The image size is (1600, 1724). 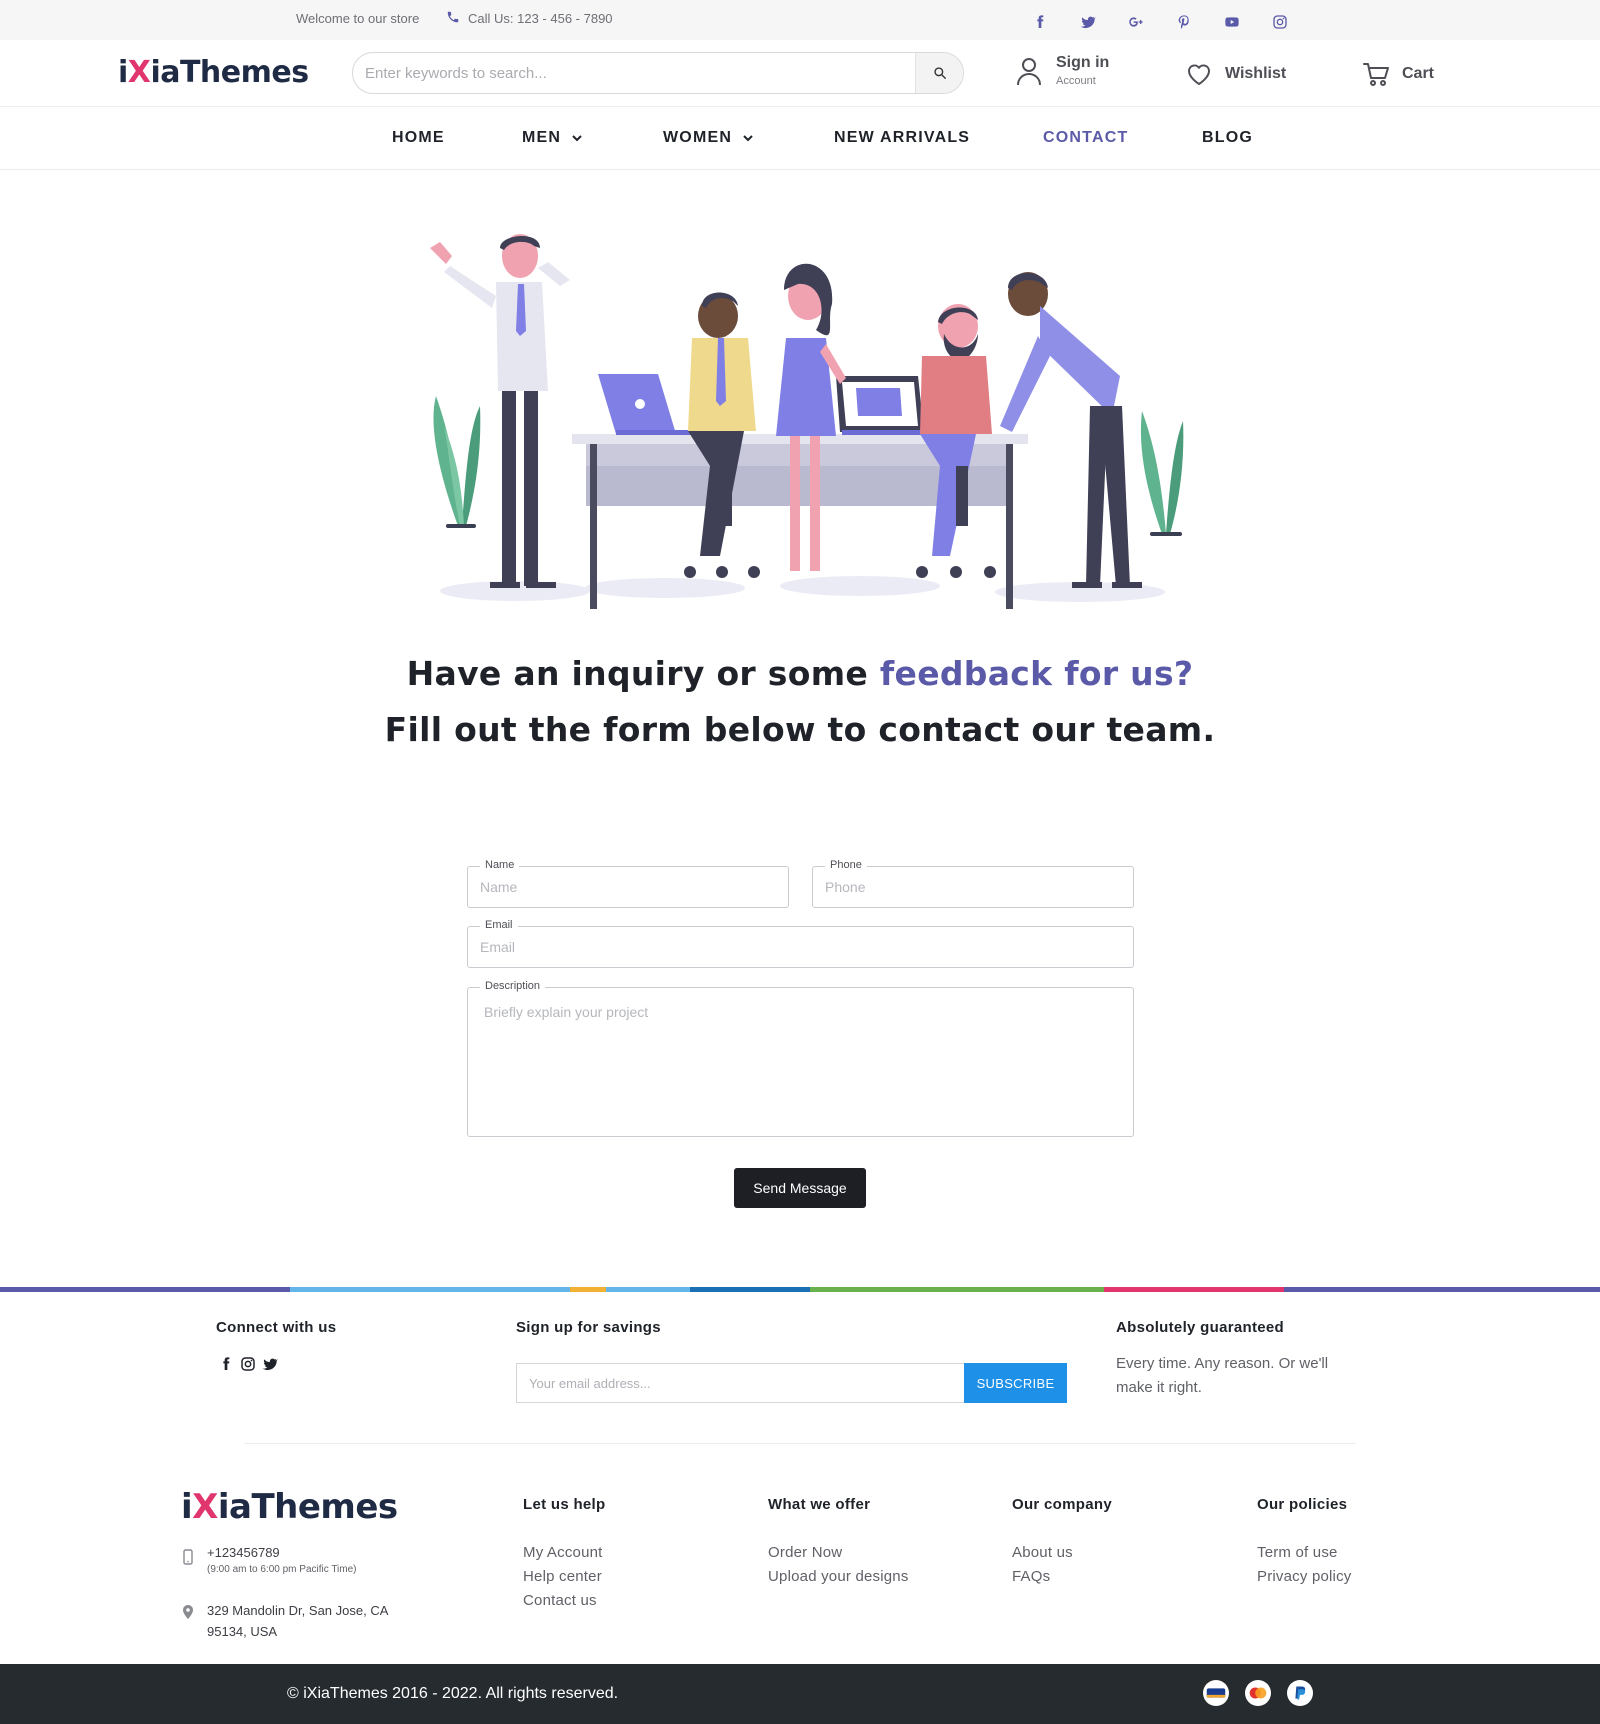 I want to click on footer-color-bar, so click(x=800, y=1289).